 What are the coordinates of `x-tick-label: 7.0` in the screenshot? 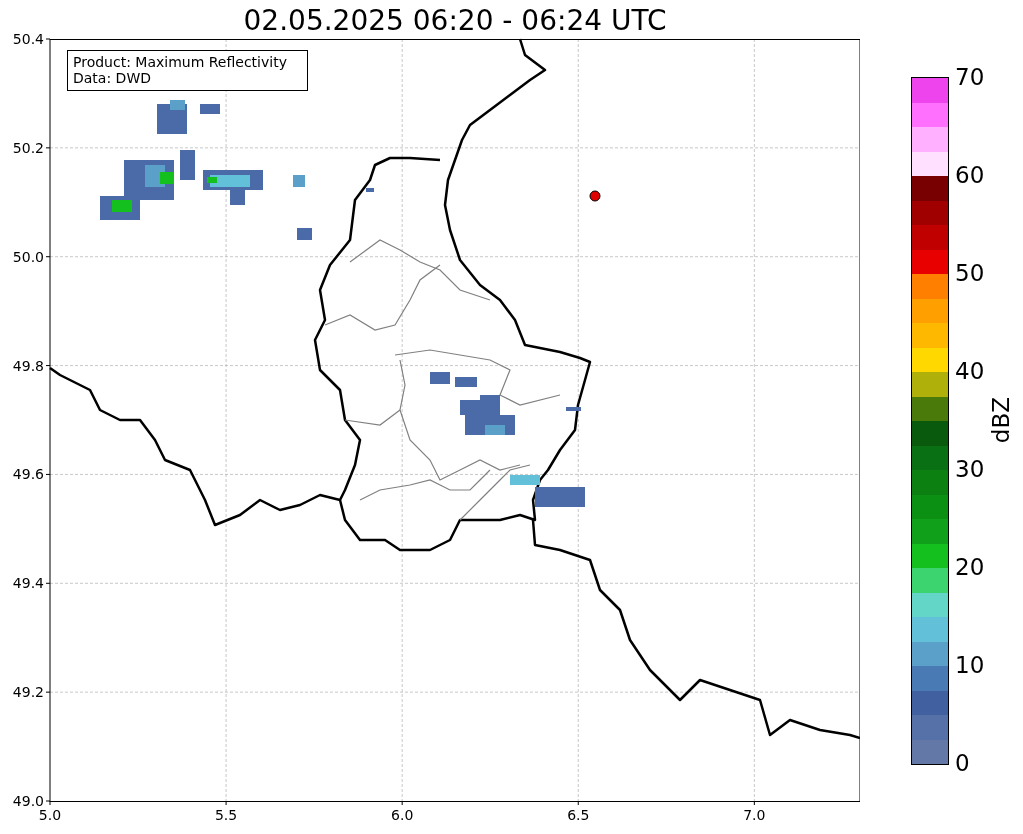 It's located at (754, 815).